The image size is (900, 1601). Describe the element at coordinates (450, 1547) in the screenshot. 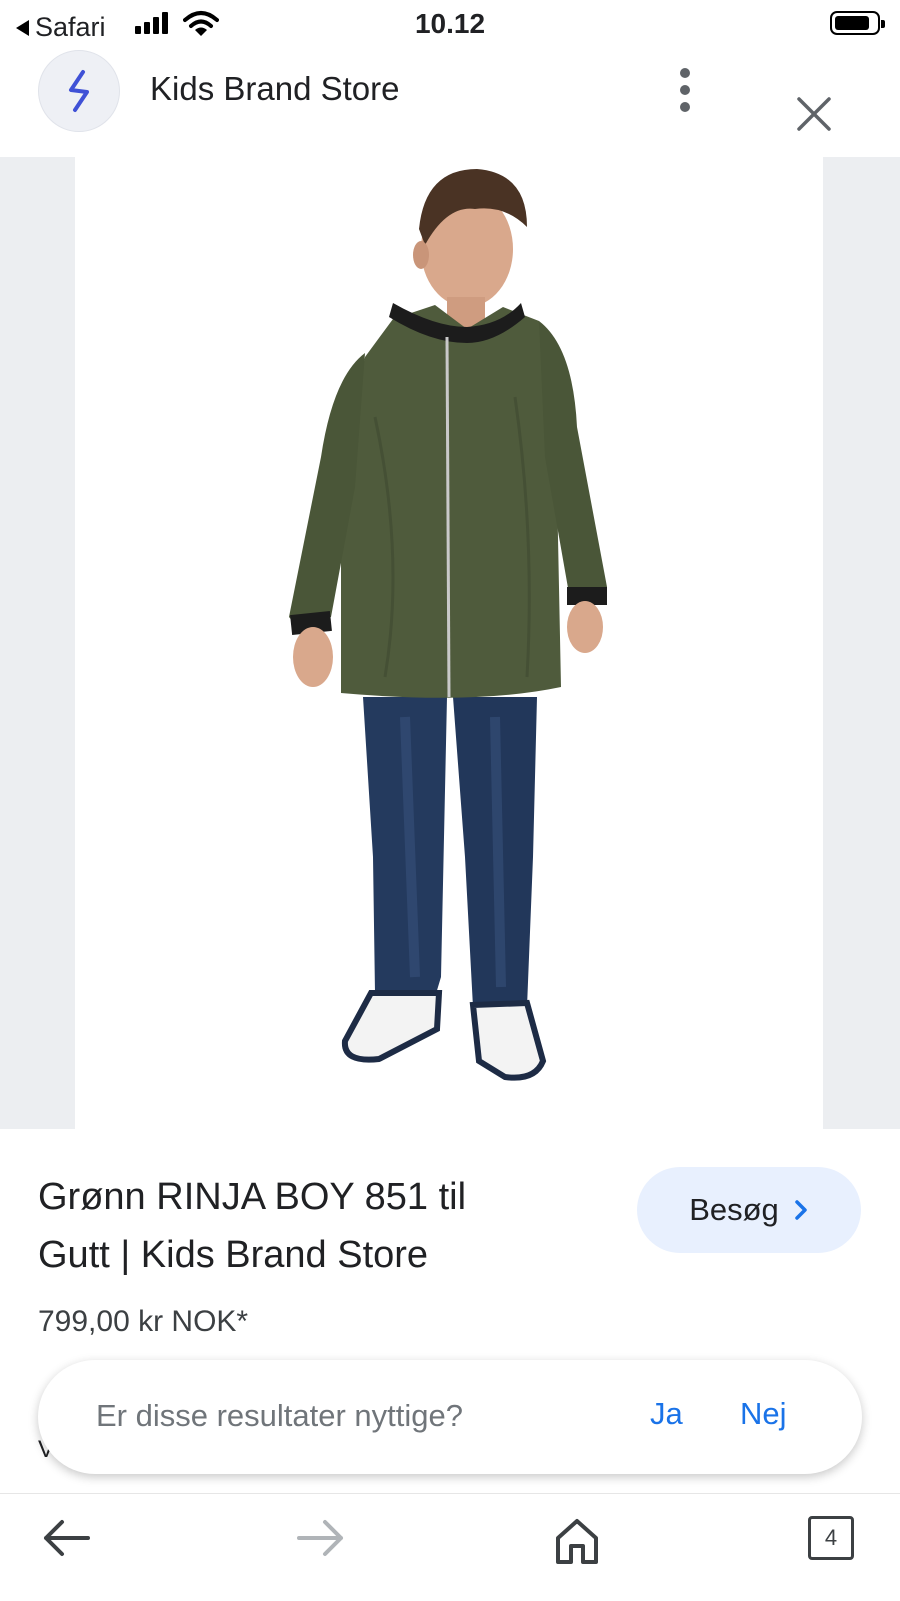

I see `bottom-toolbar: 4` at that location.